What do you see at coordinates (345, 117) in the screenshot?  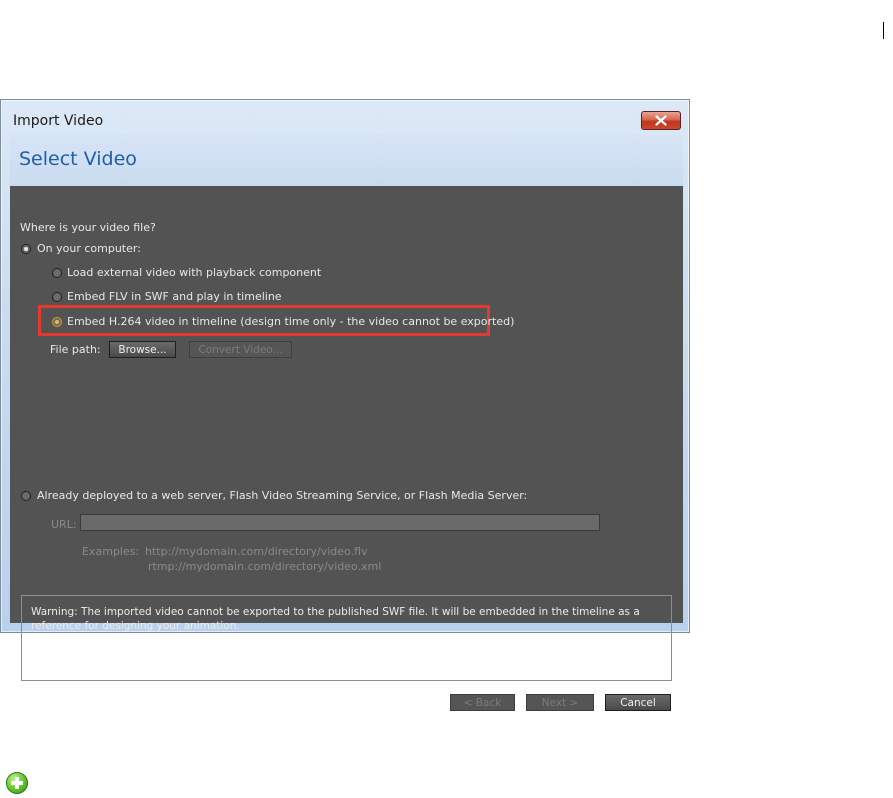 I see `title-bar: Import Video` at bounding box center [345, 117].